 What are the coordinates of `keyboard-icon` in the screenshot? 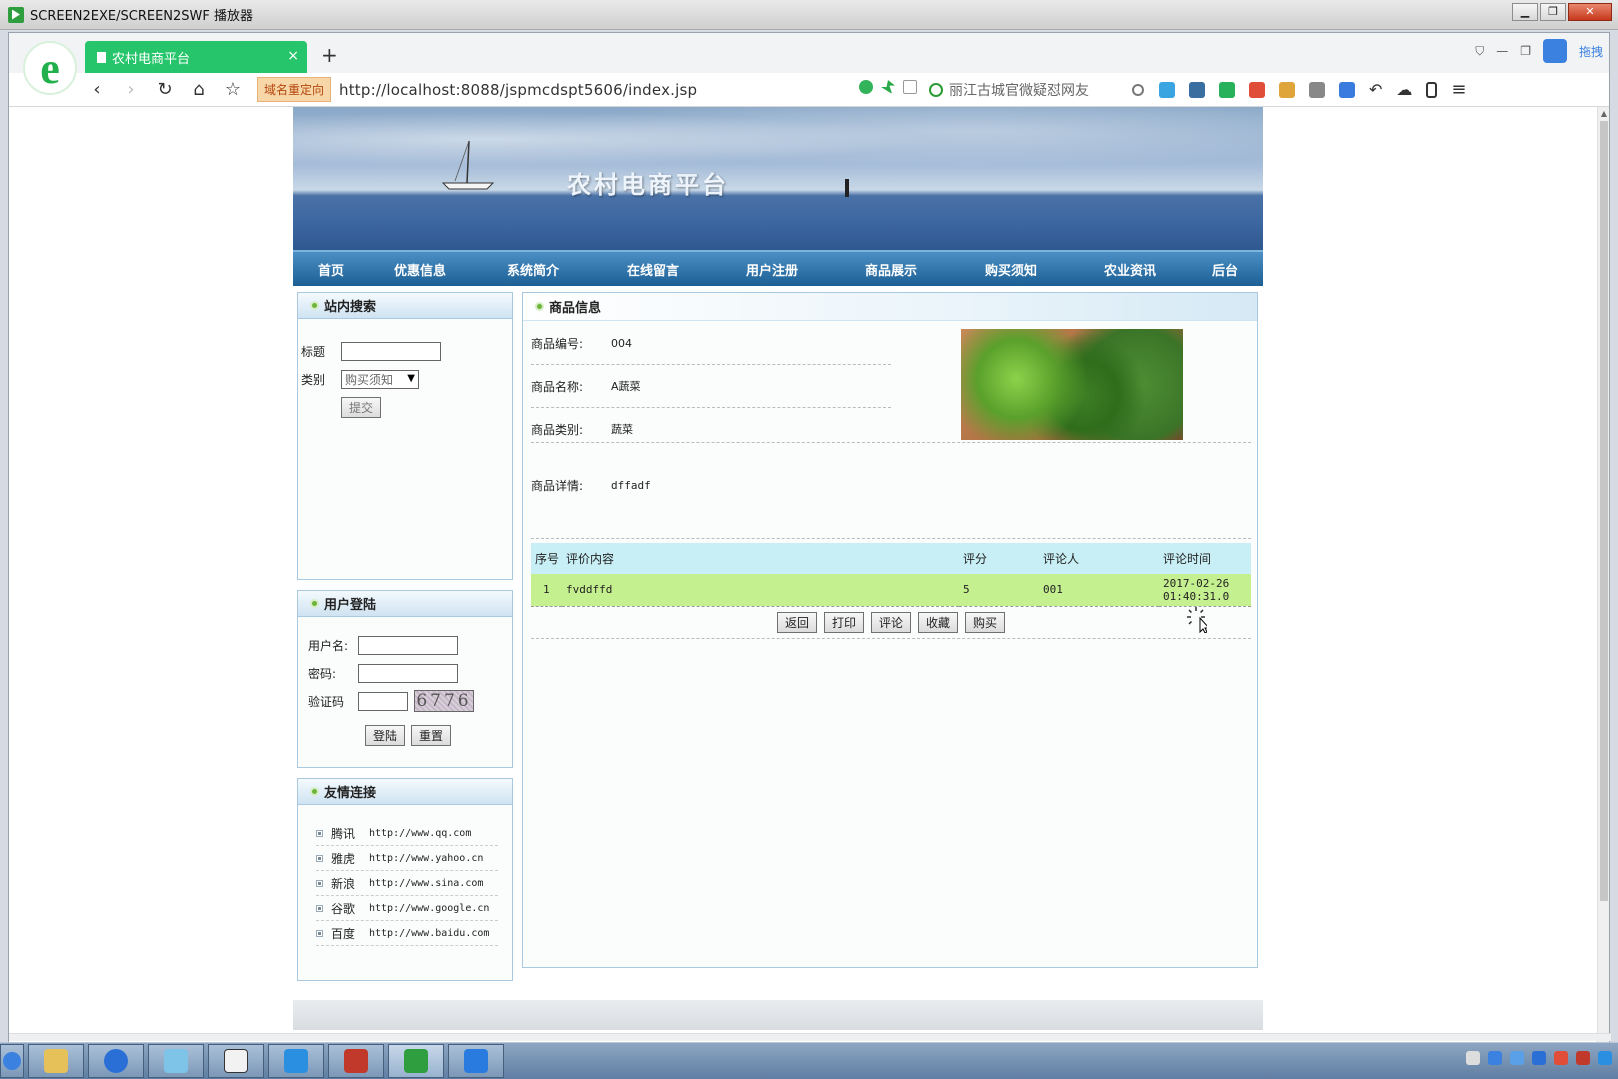 It's located at (1473, 1058).